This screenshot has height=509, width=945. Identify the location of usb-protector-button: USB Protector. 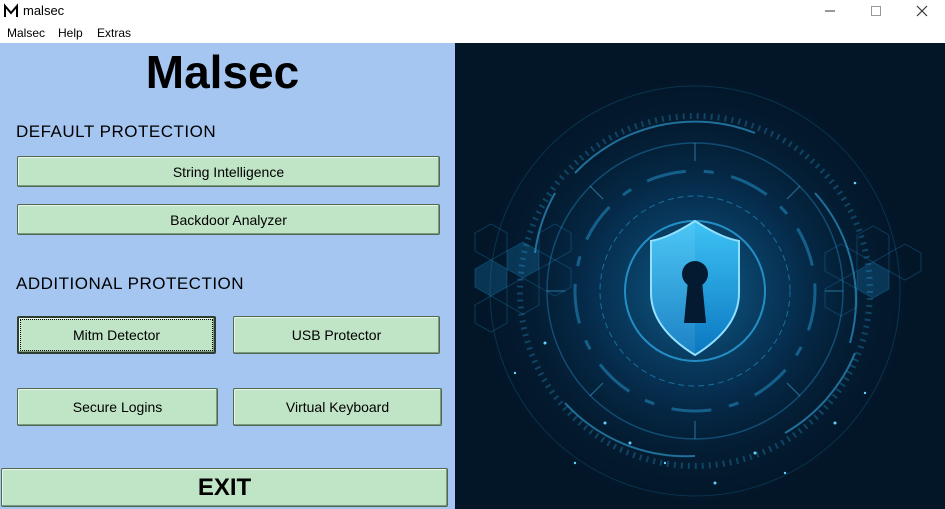
(336, 335).